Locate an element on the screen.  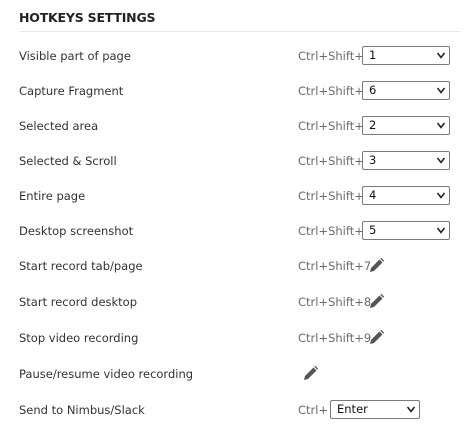
shortcut-text: Ctrl+Shift+8 is located at coordinates (335, 302).